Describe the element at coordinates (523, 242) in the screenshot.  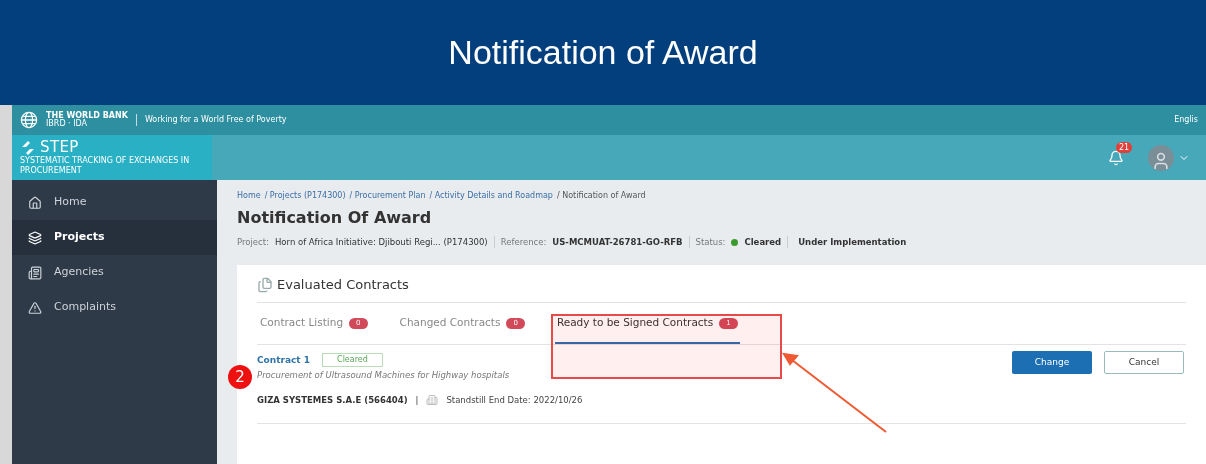
I see `reference-label: Reference:` at that location.